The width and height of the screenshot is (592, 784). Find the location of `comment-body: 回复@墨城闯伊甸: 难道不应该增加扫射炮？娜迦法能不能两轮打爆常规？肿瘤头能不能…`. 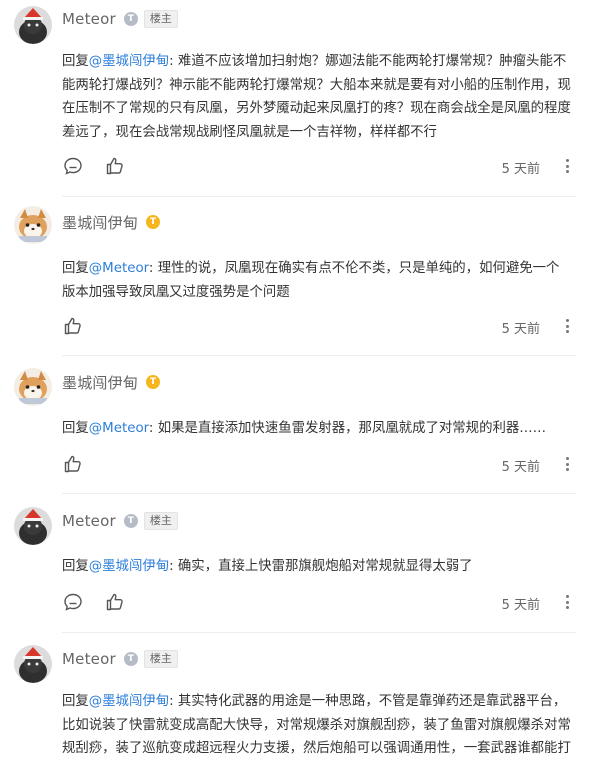

comment-body: 回复@墨城闯伊甸: 难道不应该增加扫射炮？娜迦法能不能两轮打爆常规？肿瘤头能不能… is located at coordinates (317, 97).